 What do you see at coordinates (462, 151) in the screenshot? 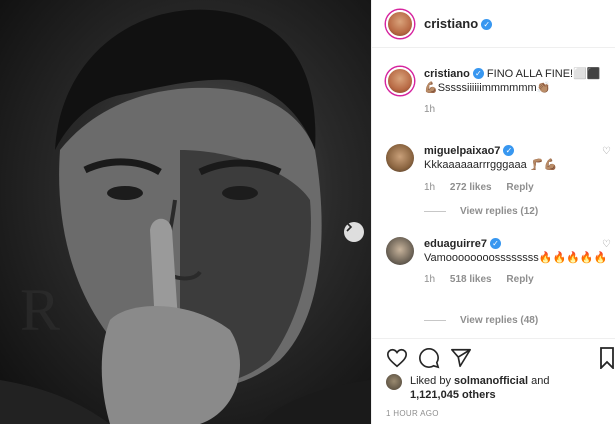
I see `comment-username: miguelpaixao7` at bounding box center [462, 151].